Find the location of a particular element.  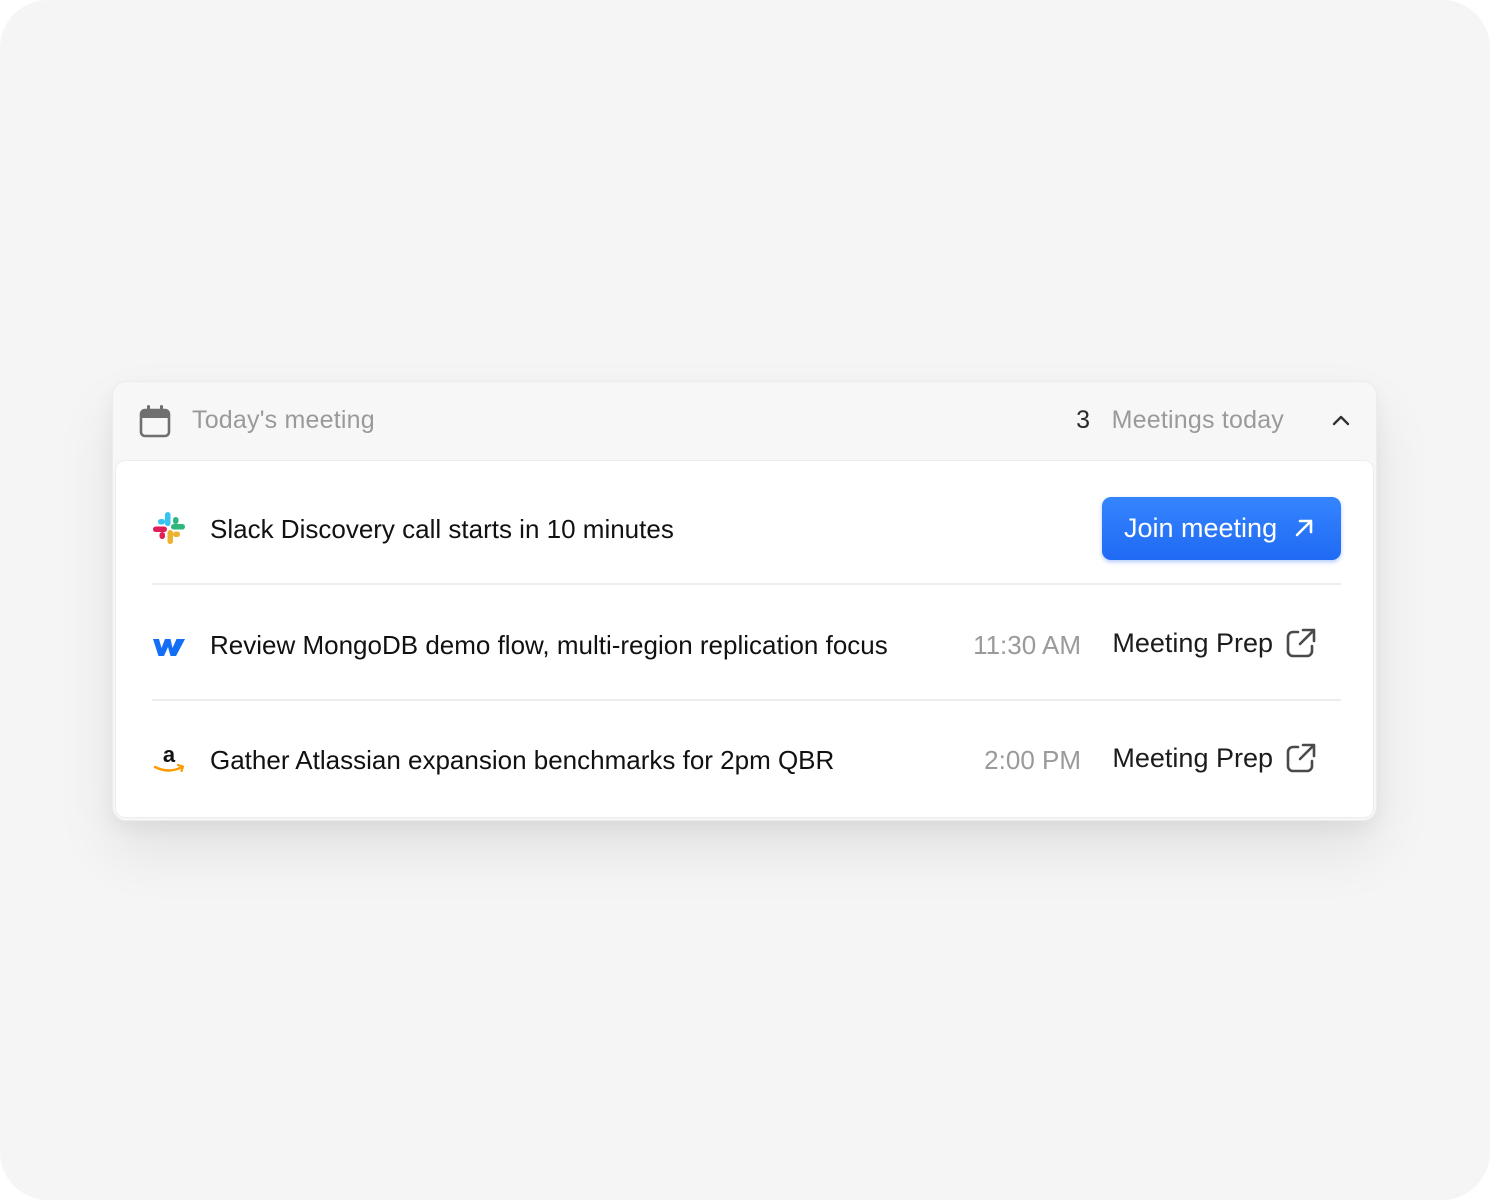

meeting-count-label: Meetings today is located at coordinates (1197, 420).